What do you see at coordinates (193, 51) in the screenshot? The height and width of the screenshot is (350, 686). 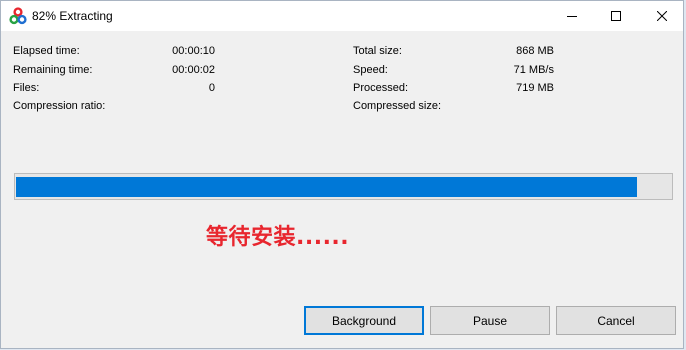 I see `elapsed-time-value: 00:00:10` at bounding box center [193, 51].